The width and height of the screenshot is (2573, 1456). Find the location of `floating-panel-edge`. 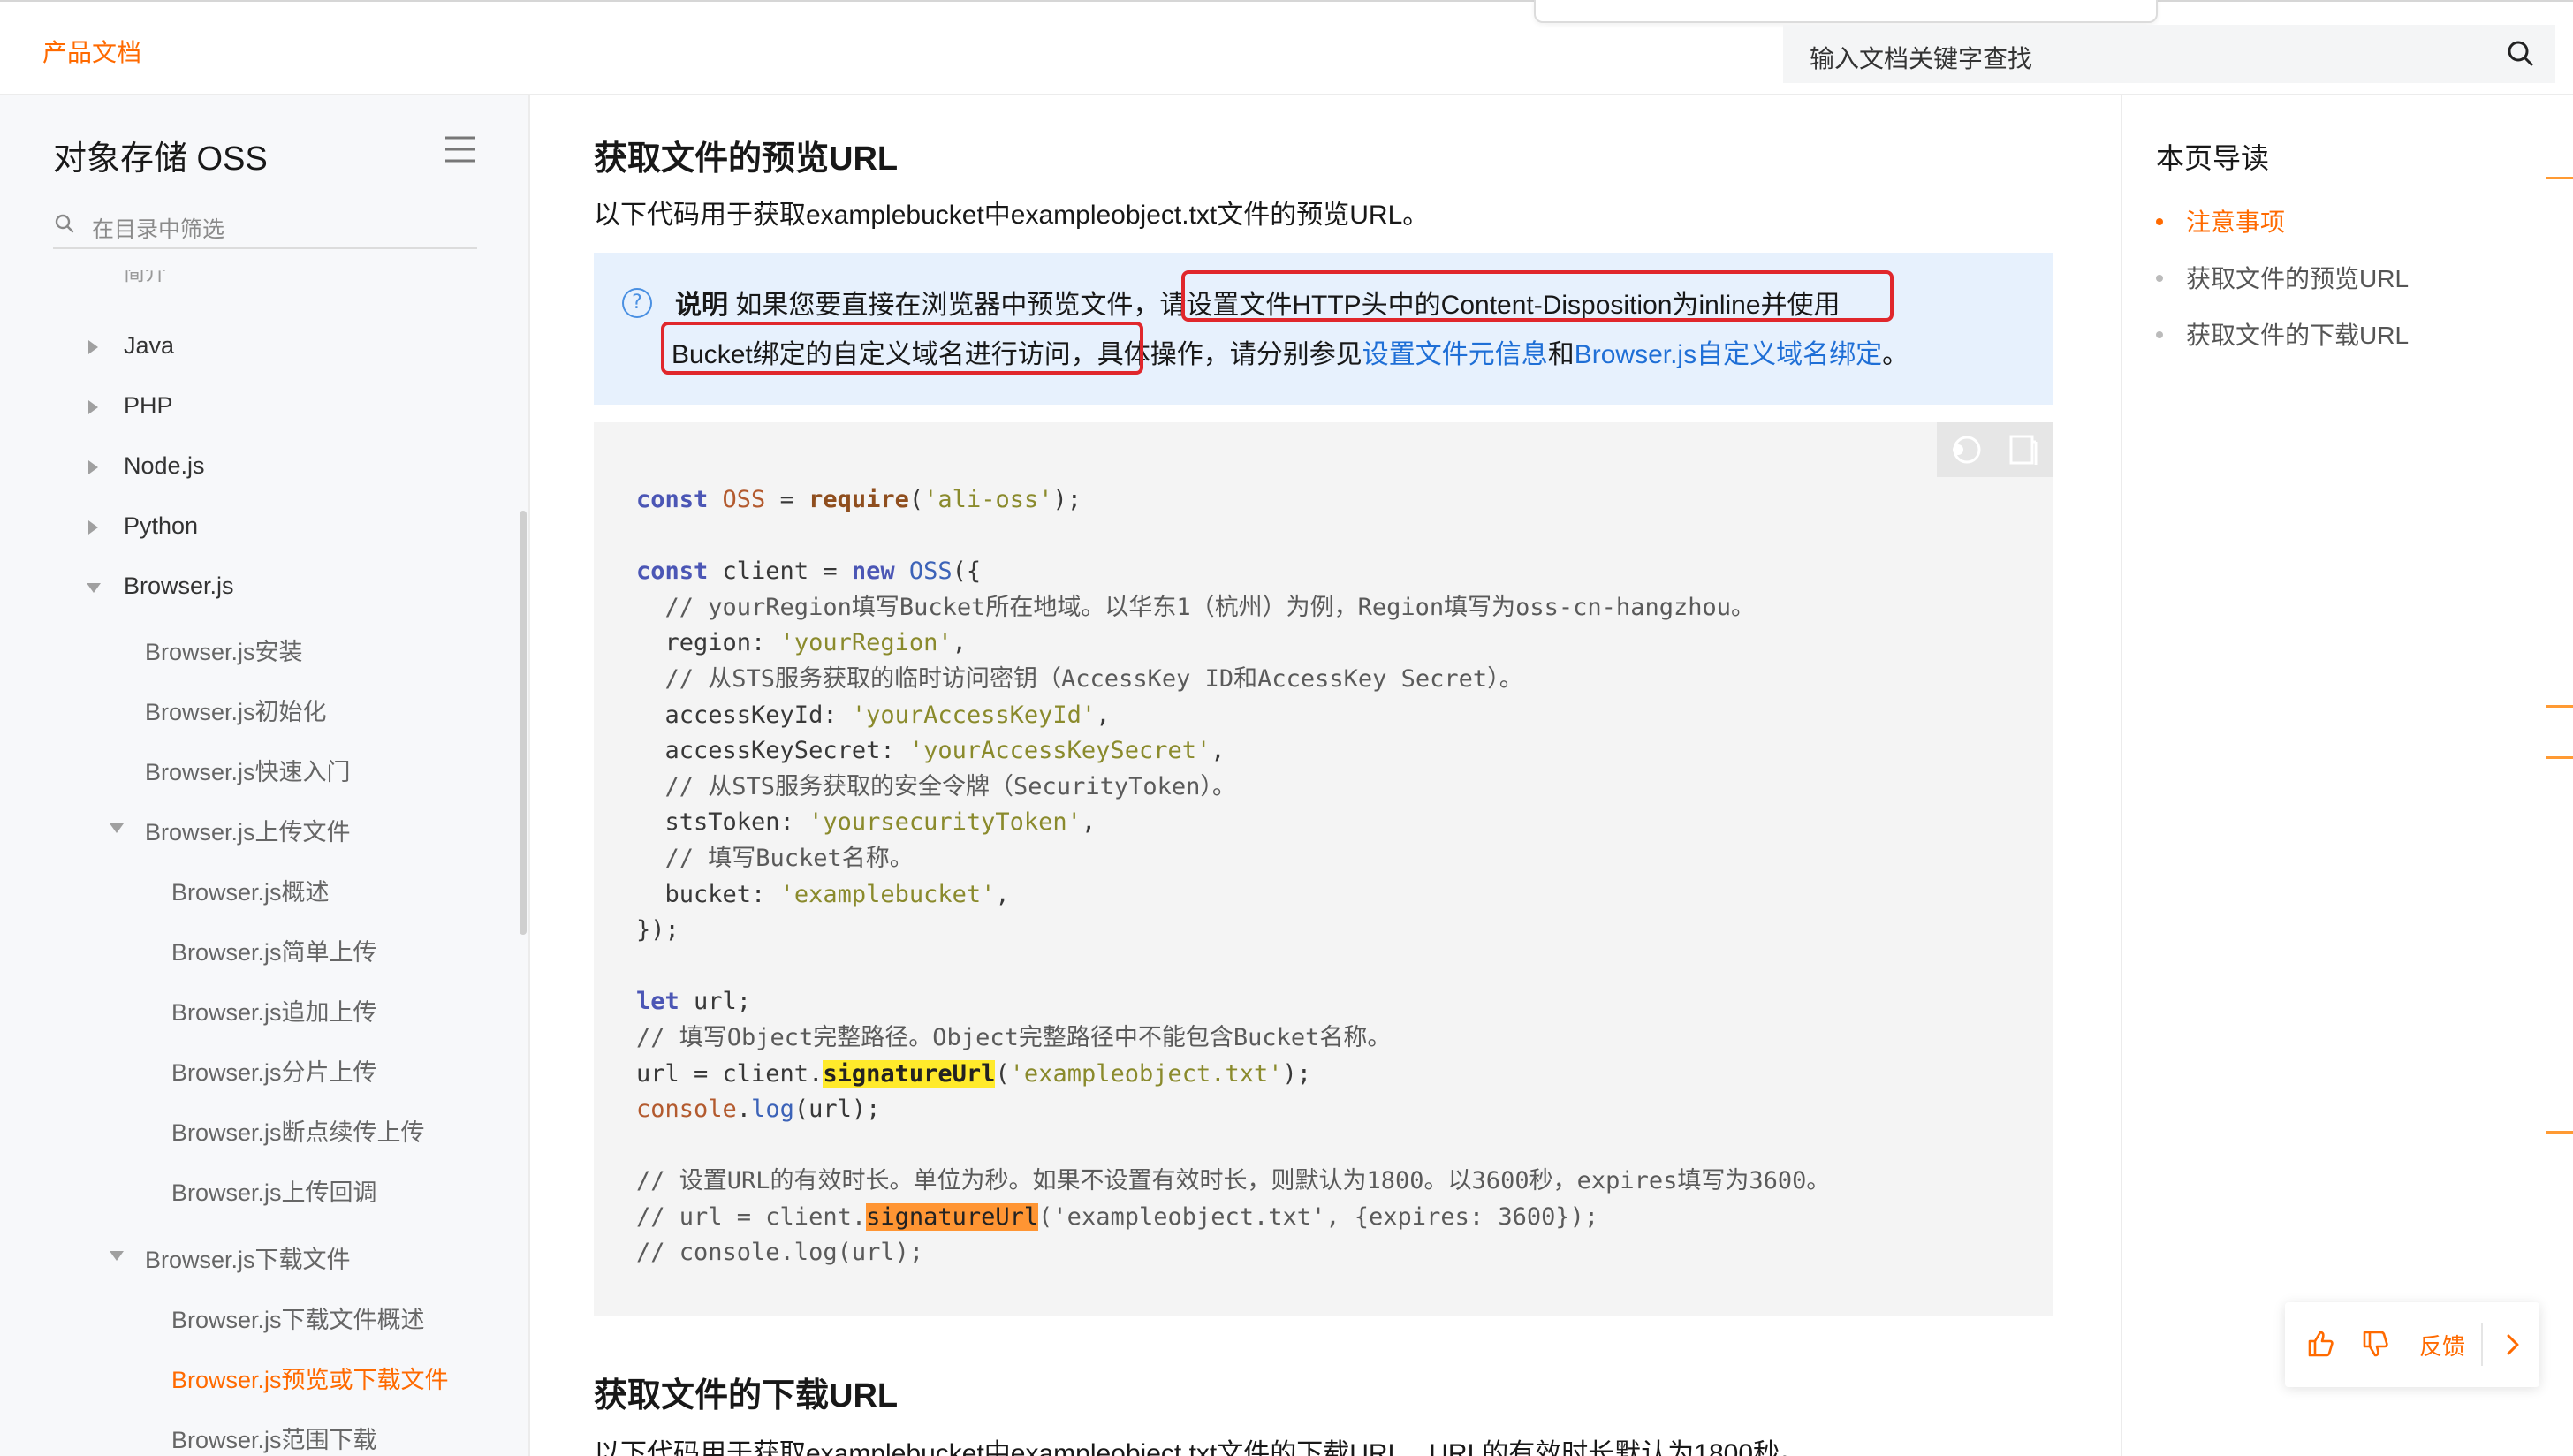

floating-panel-edge is located at coordinates (1846, 11).